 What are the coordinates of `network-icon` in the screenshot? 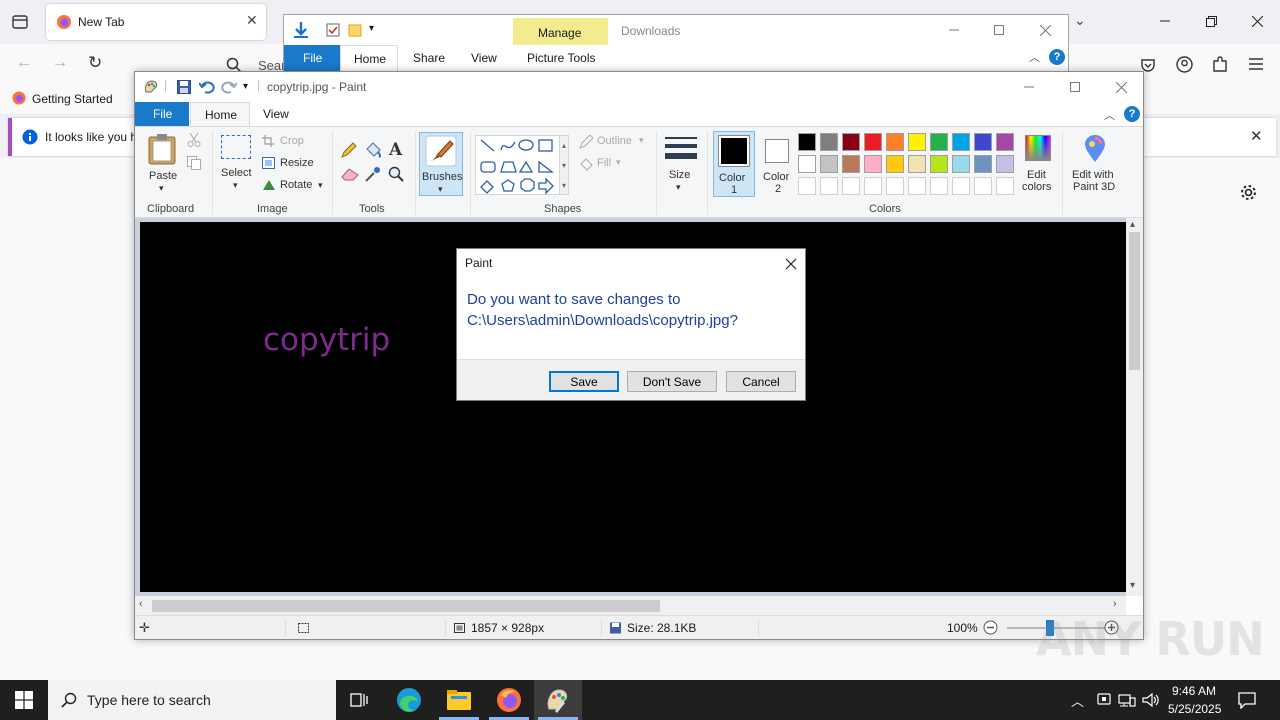 It's located at (1127, 700).